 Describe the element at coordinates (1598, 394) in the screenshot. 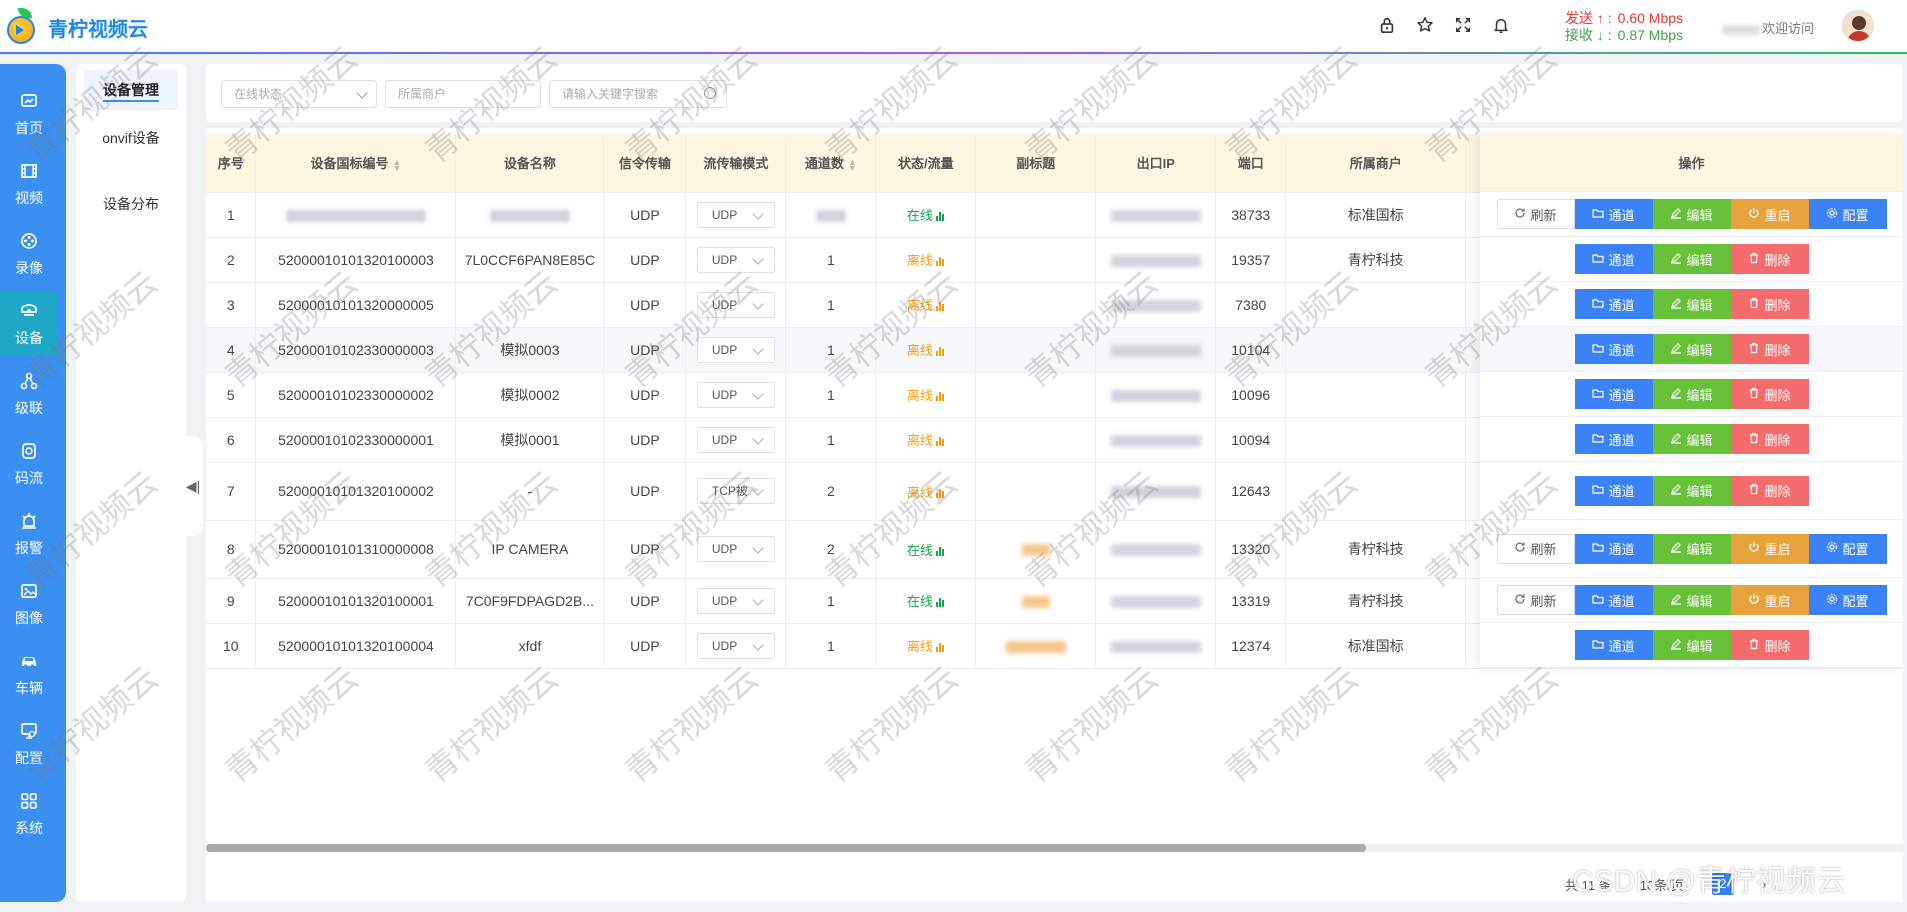

I see `channel-icon` at that location.